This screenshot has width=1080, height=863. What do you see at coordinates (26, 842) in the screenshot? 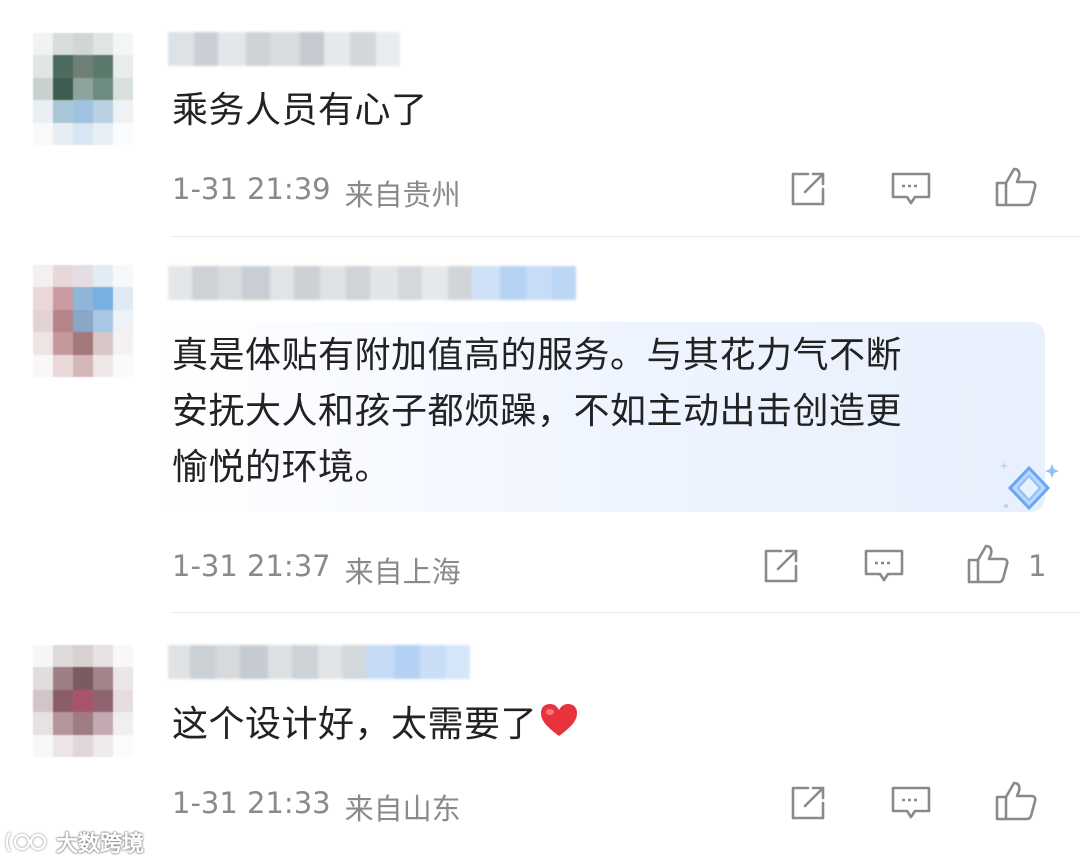
I see `watermark-logo-icon` at bounding box center [26, 842].